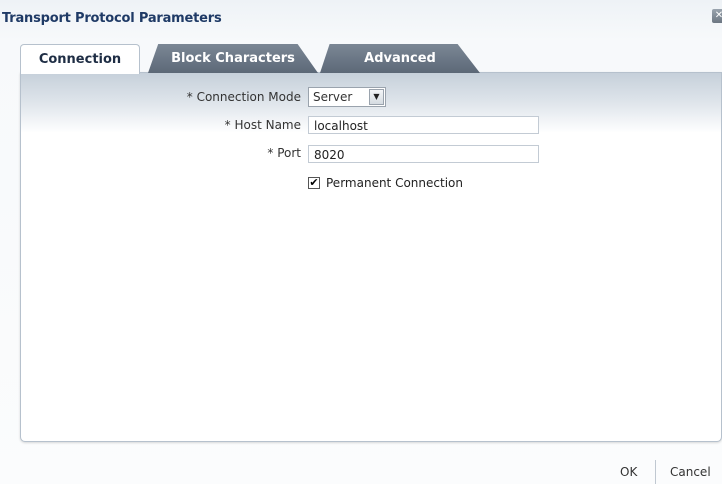  Describe the element at coordinates (289, 153) in the screenshot. I see `port-label-text: Port` at that location.